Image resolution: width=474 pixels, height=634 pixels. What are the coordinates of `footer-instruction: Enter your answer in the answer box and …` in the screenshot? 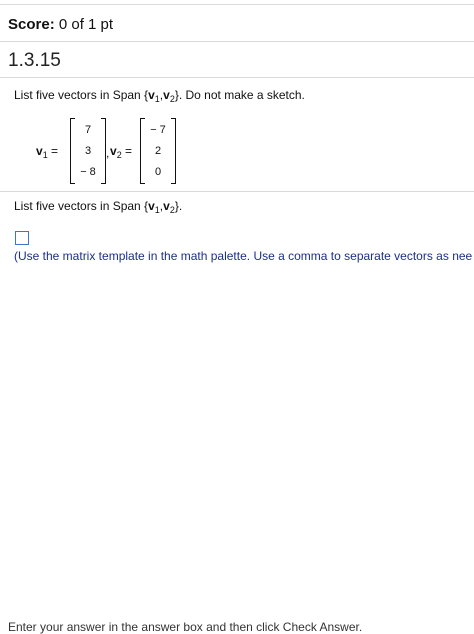 It's located at (185, 627).